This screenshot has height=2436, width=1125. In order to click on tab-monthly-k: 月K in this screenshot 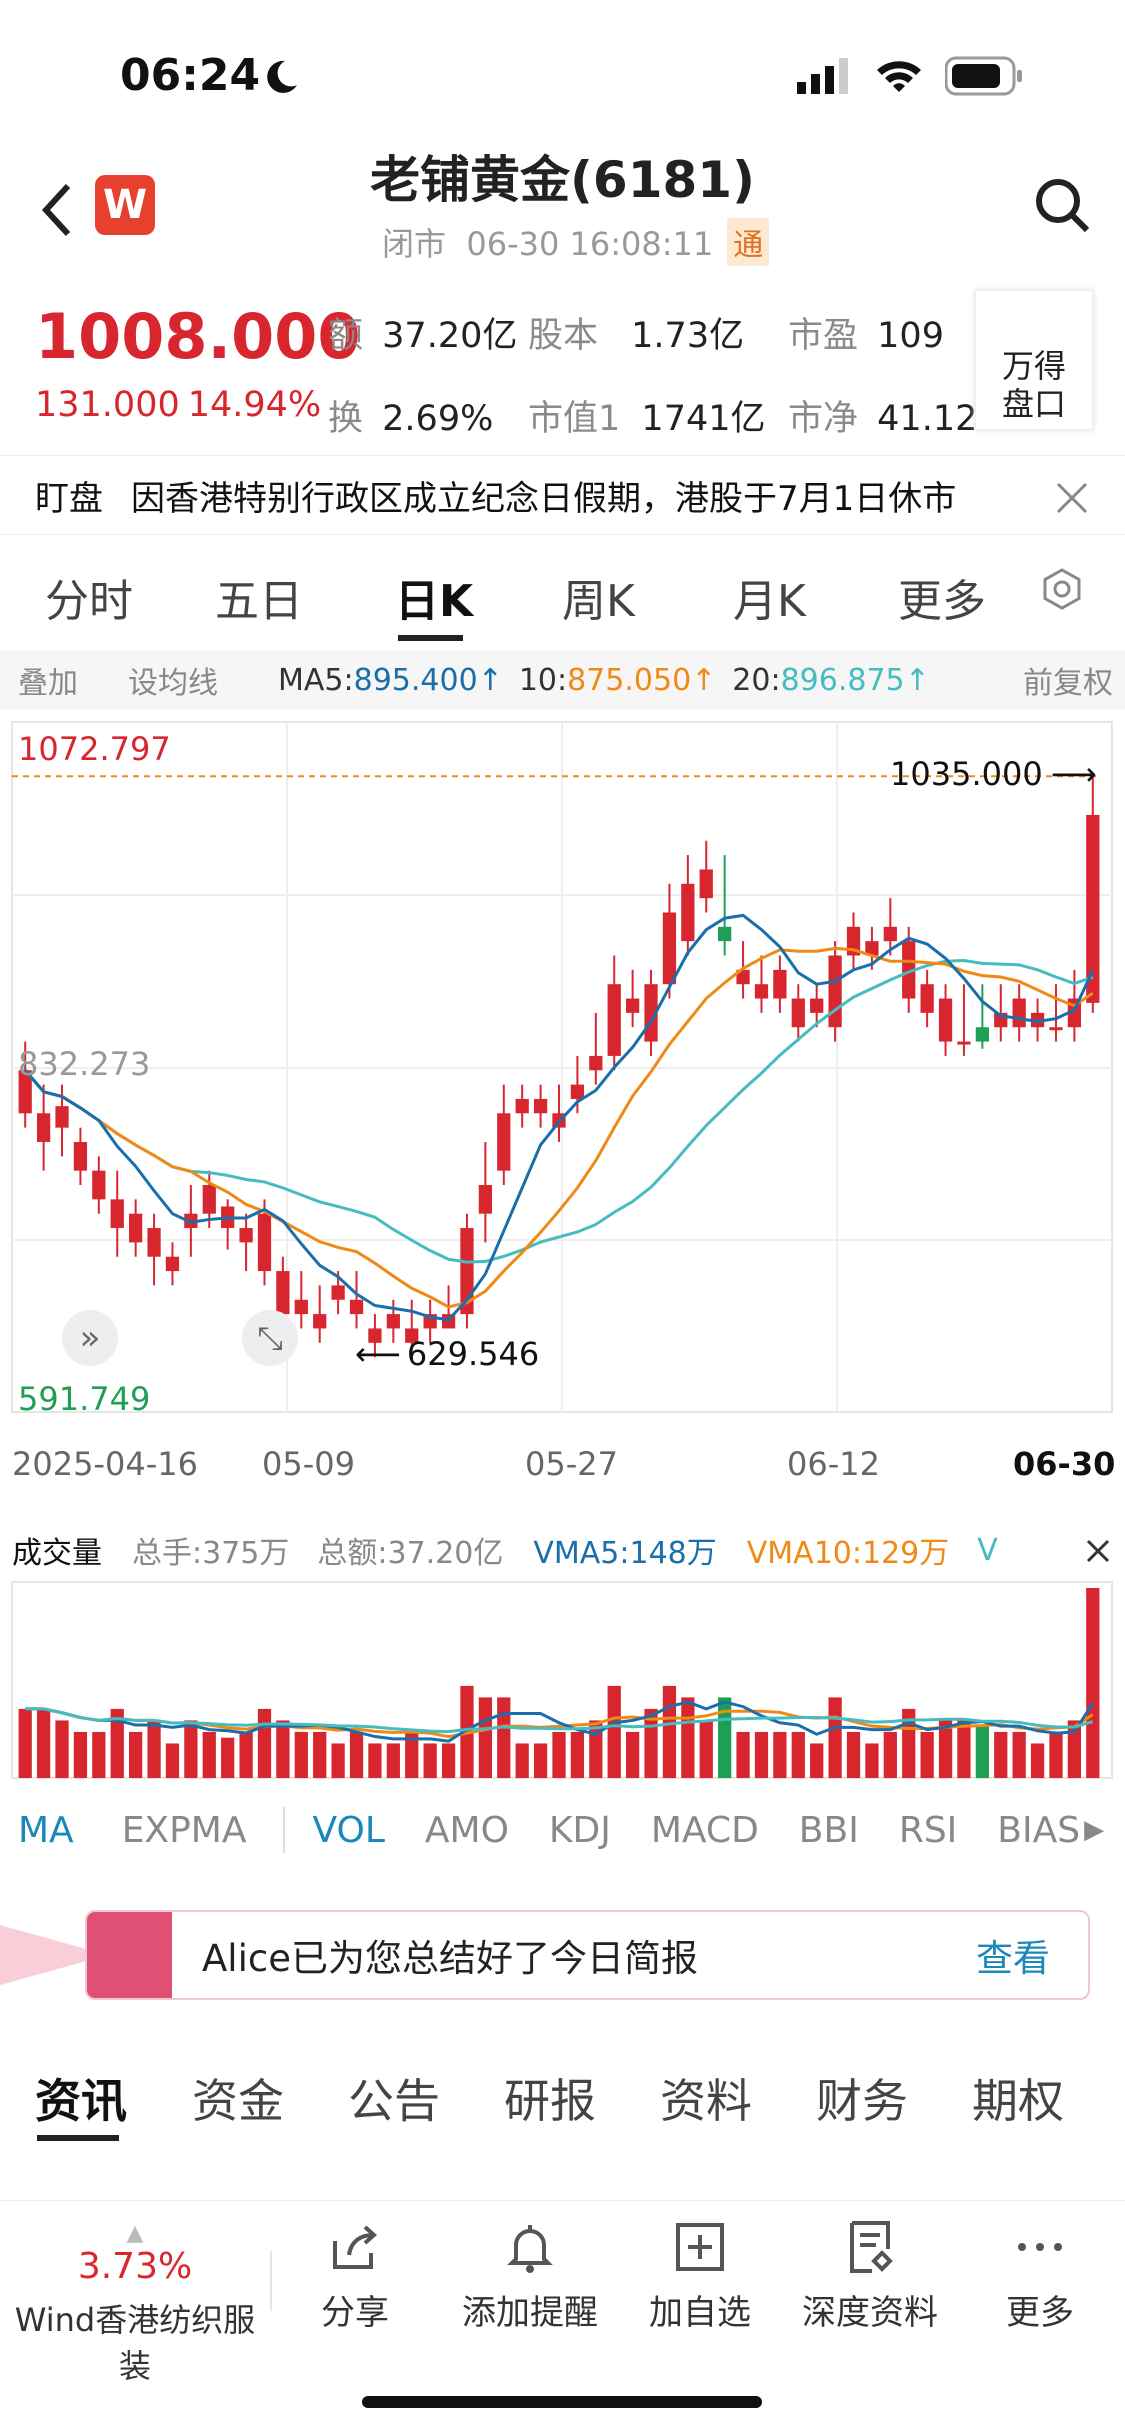, I will do `click(769, 597)`.